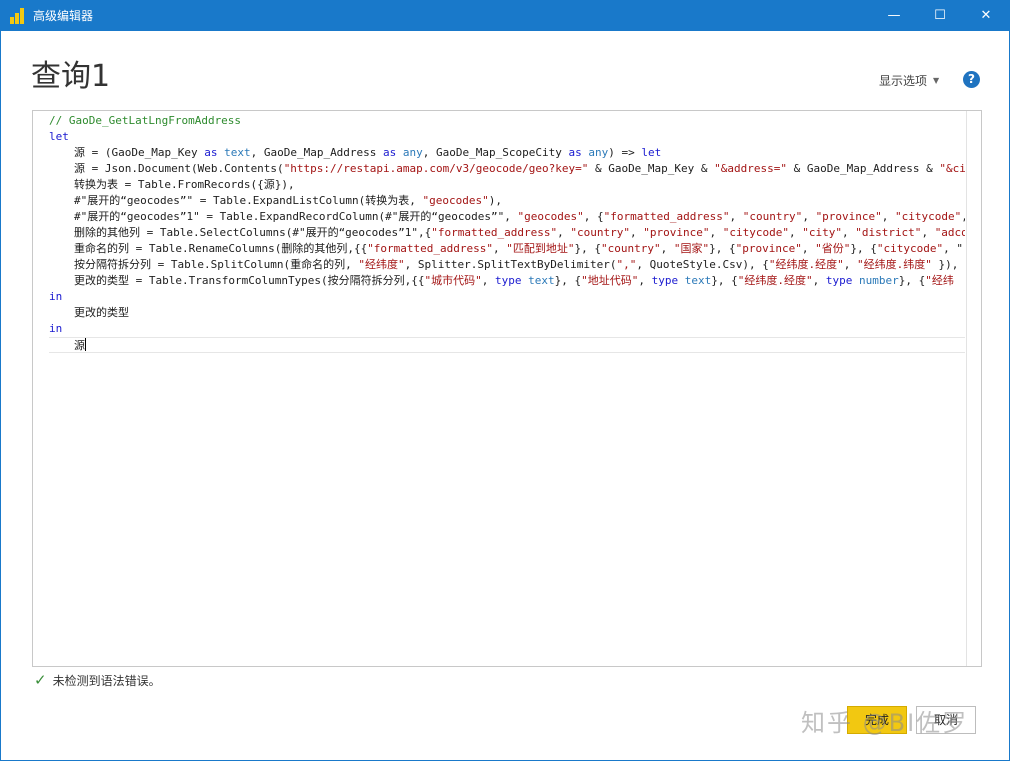 This screenshot has width=1010, height=761. What do you see at coordinates (495, 200) in the screenshot?
I see `code-text: ),` at bounding box center [495, 200].